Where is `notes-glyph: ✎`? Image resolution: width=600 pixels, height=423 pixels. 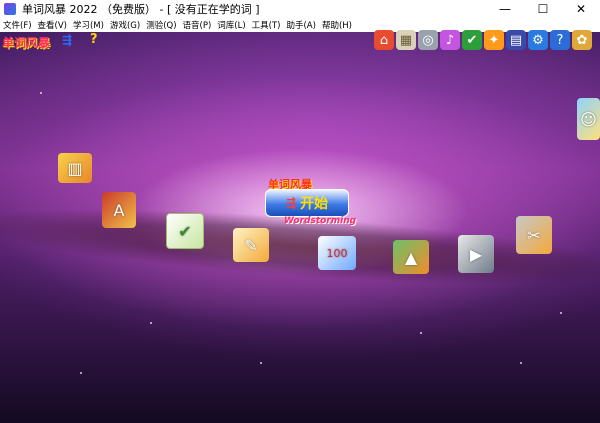
notes-glyph: ✎ is located at coordinates (251, 245).